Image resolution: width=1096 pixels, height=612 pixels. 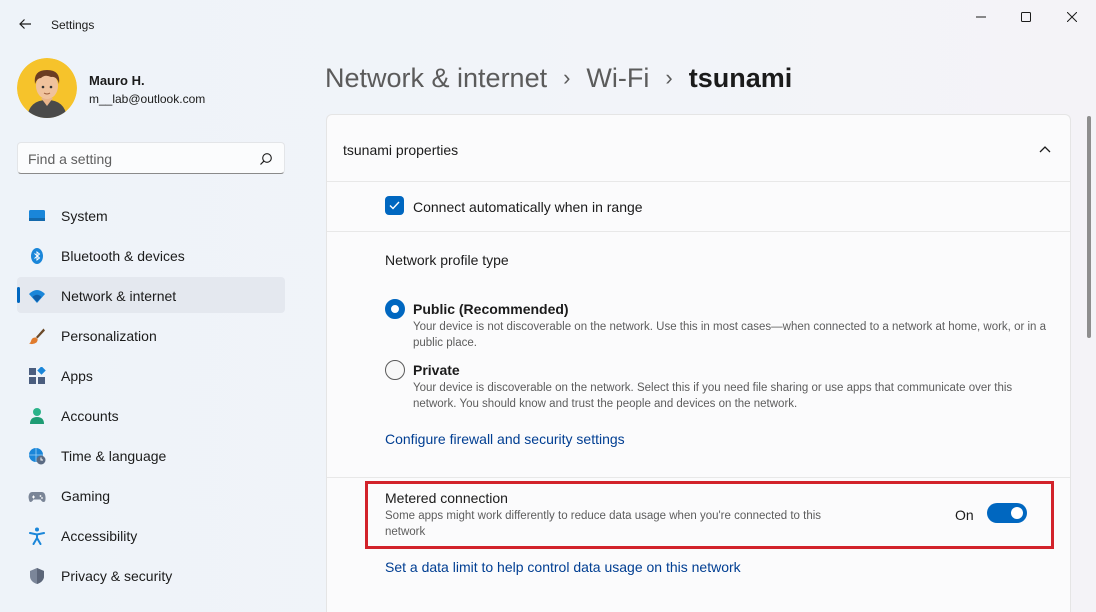 I want to click on bluetooth-icon, so click(x=37, y=256).